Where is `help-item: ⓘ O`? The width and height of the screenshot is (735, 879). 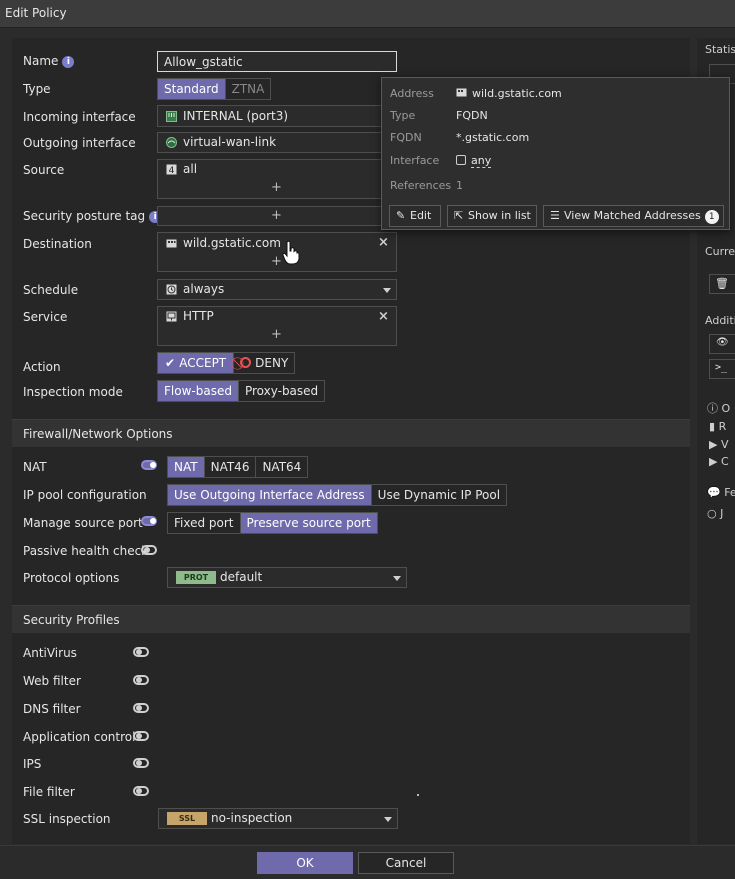
help-item: ⓘ O is located at coordinates (718, 408).